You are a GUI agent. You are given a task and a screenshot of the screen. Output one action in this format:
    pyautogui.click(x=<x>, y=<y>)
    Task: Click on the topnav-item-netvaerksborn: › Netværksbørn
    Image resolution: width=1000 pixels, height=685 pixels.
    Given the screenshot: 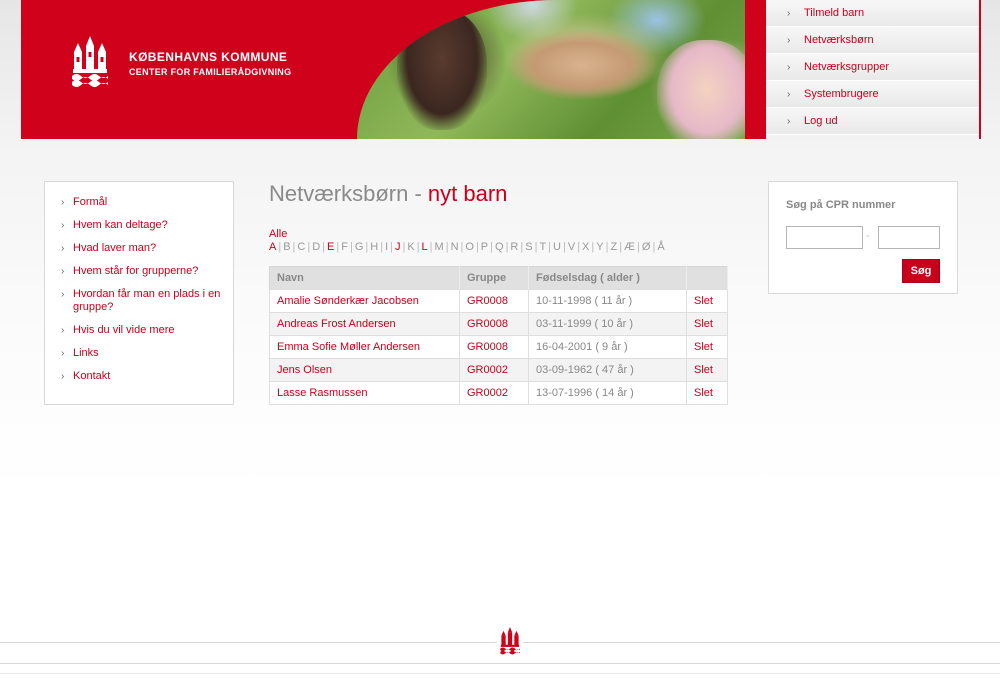 What is the action you would take?
    pyautogui.click(x=872, y=40)
    